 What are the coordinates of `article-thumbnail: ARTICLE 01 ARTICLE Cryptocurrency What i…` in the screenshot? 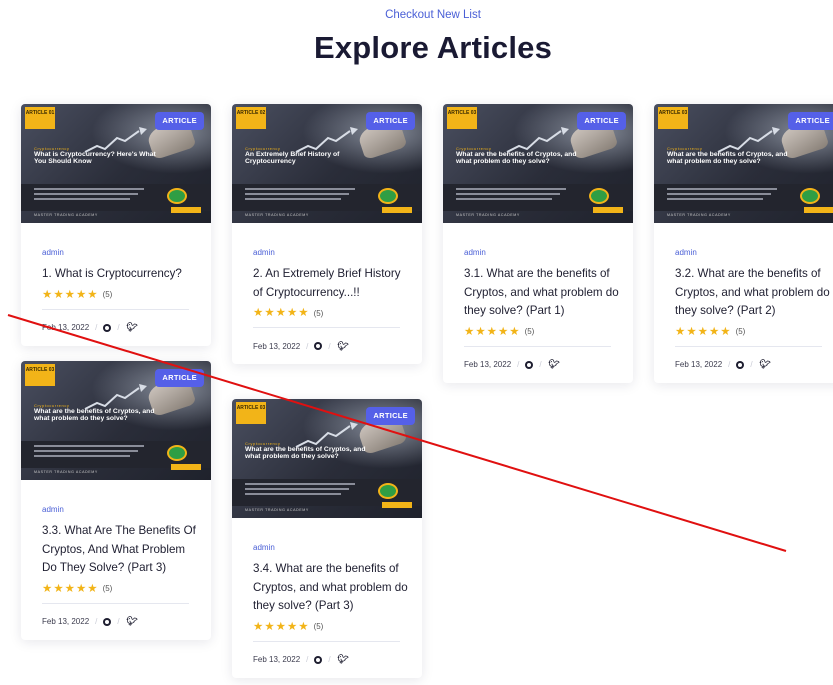 It's located at (116, 163).